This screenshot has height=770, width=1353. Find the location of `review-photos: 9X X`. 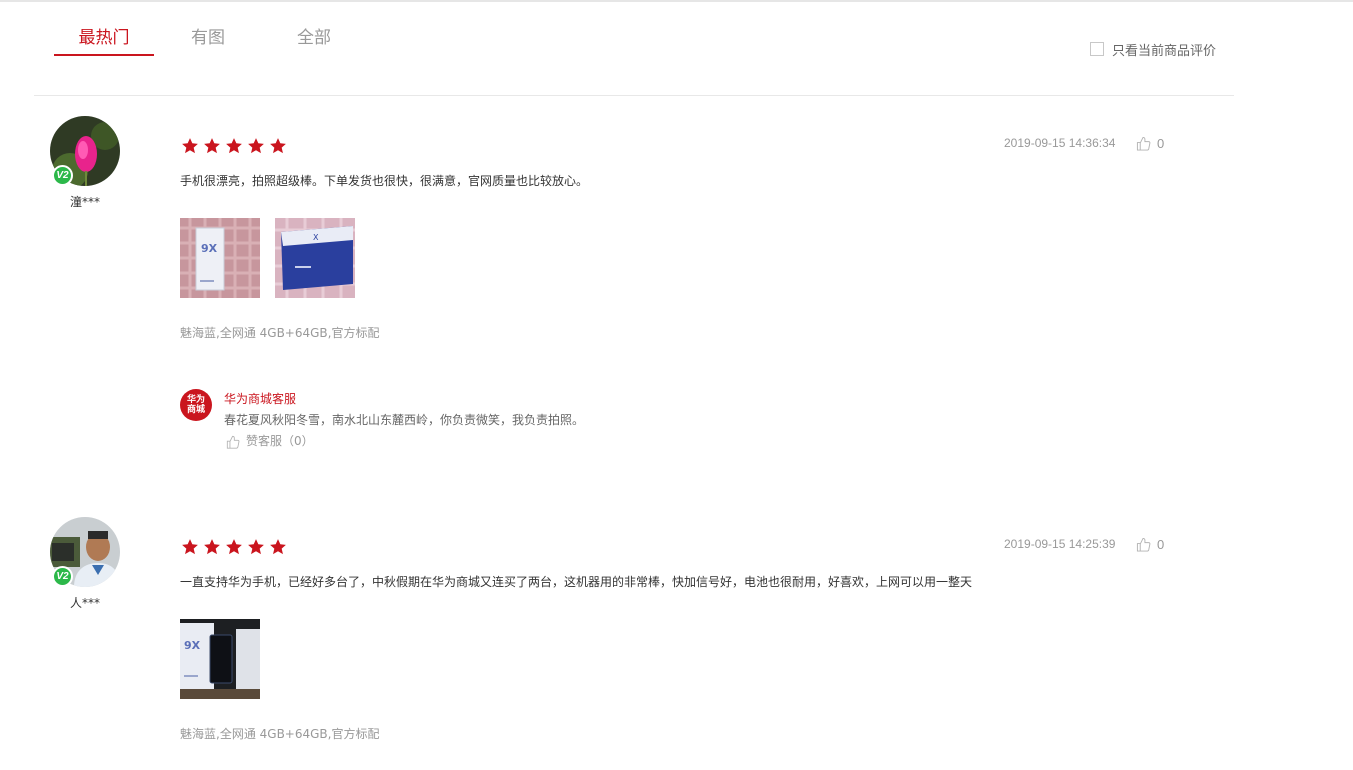

review-photos: 9X X is located at coordinates (275, 258).